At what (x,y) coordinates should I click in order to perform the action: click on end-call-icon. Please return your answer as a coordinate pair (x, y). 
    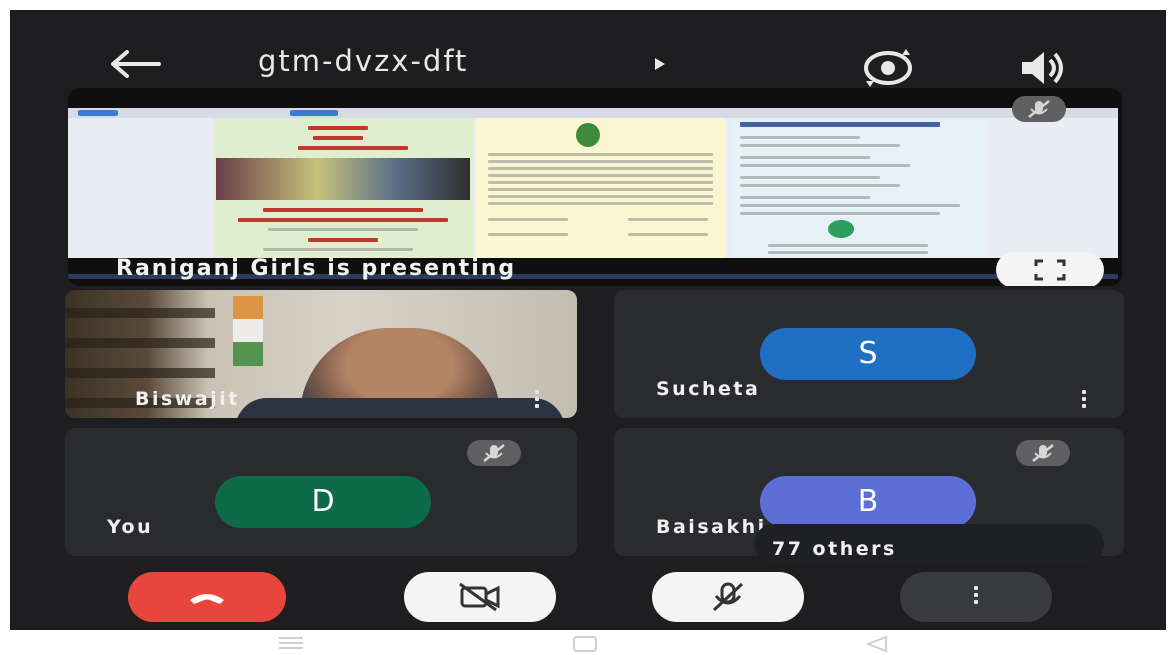
    Looking at the image, I should click on (207, 599).